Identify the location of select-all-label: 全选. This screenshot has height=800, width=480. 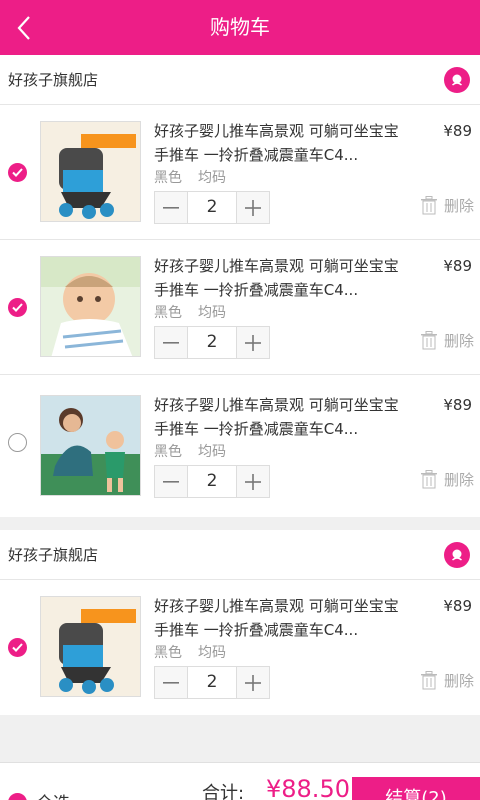
(53, 794).